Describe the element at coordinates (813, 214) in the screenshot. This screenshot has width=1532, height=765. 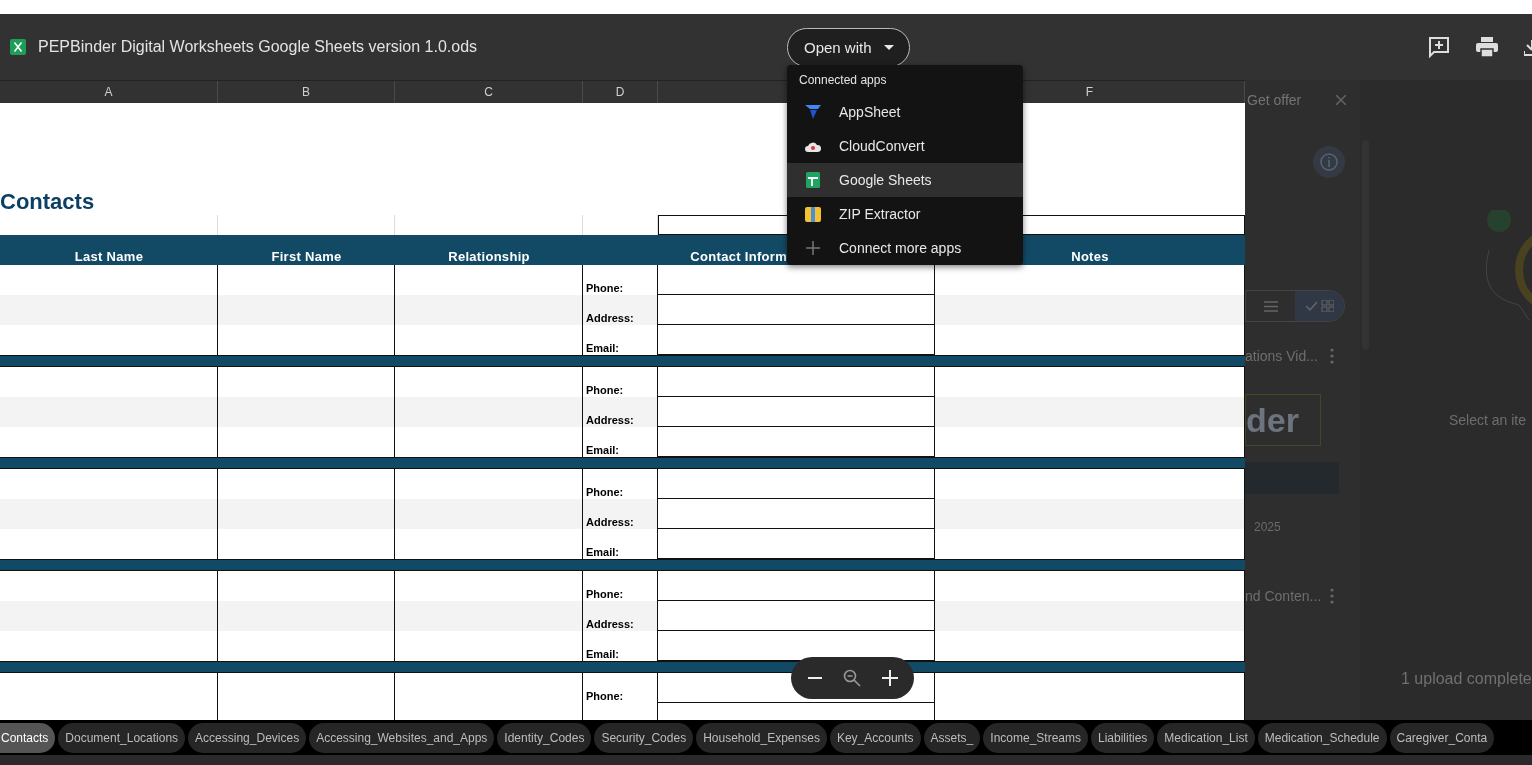
I see `zip-folder-icon` at that location.